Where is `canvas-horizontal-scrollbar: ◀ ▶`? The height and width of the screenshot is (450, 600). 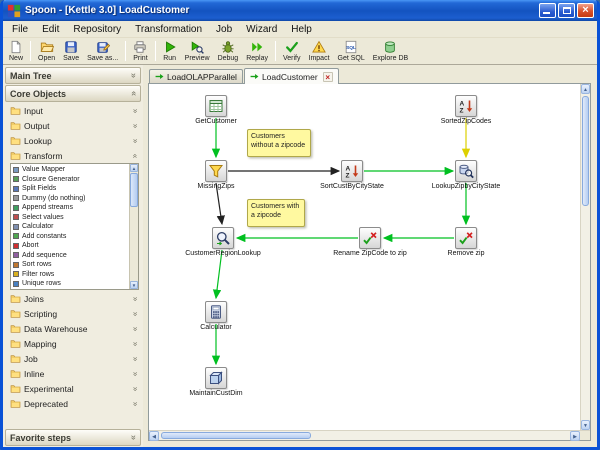 canvas-horizontal-scrollbar: ◀ ▶ is located at coordinates (364, 436).